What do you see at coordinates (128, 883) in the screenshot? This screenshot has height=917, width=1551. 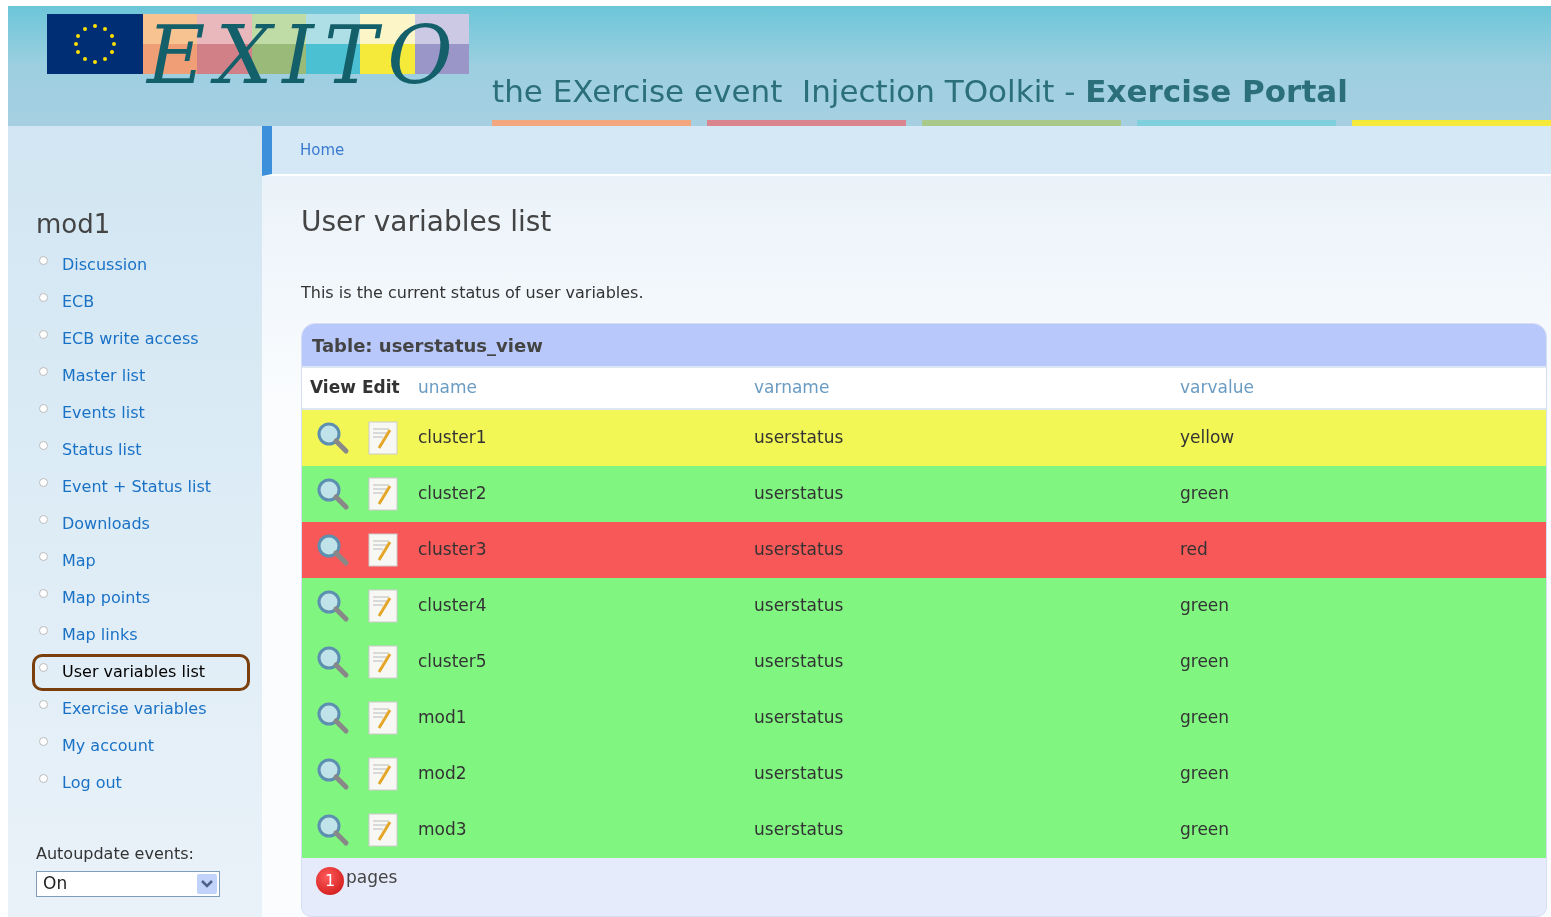 I see `autoupdate-select: On` at bounding box center [128, 883].